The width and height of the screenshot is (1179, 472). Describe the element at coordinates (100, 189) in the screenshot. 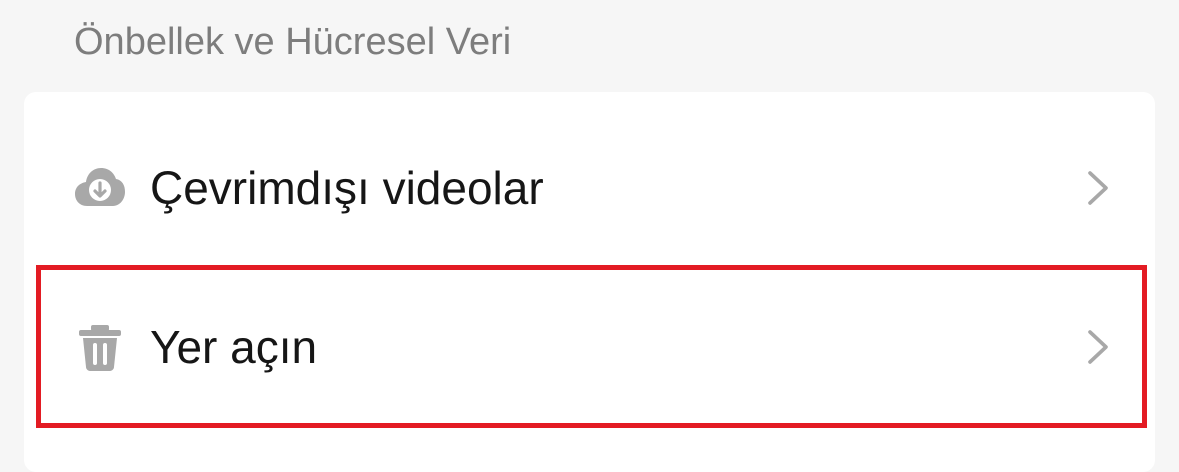

I see `cloud-download-icon` at that location.